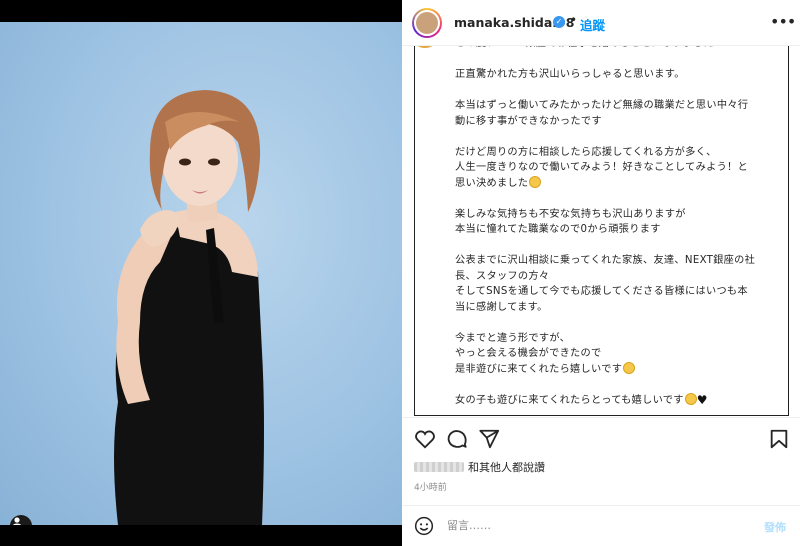 This screenshot has height=546, width=800. What do you see at coordinates (502, 276) in the screenshot?
I see `caption-line-text: 長、スタッフの方々` at bounding box center [502, 276].